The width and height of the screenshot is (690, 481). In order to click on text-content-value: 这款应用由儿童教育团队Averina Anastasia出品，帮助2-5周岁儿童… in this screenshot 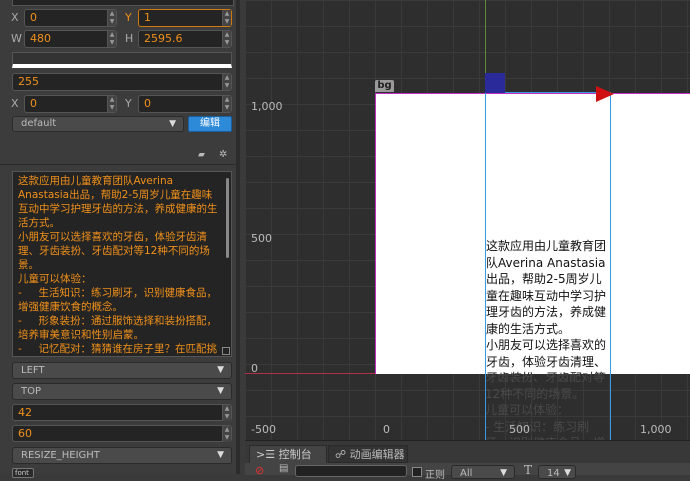, I will do `click(118, 265)`.